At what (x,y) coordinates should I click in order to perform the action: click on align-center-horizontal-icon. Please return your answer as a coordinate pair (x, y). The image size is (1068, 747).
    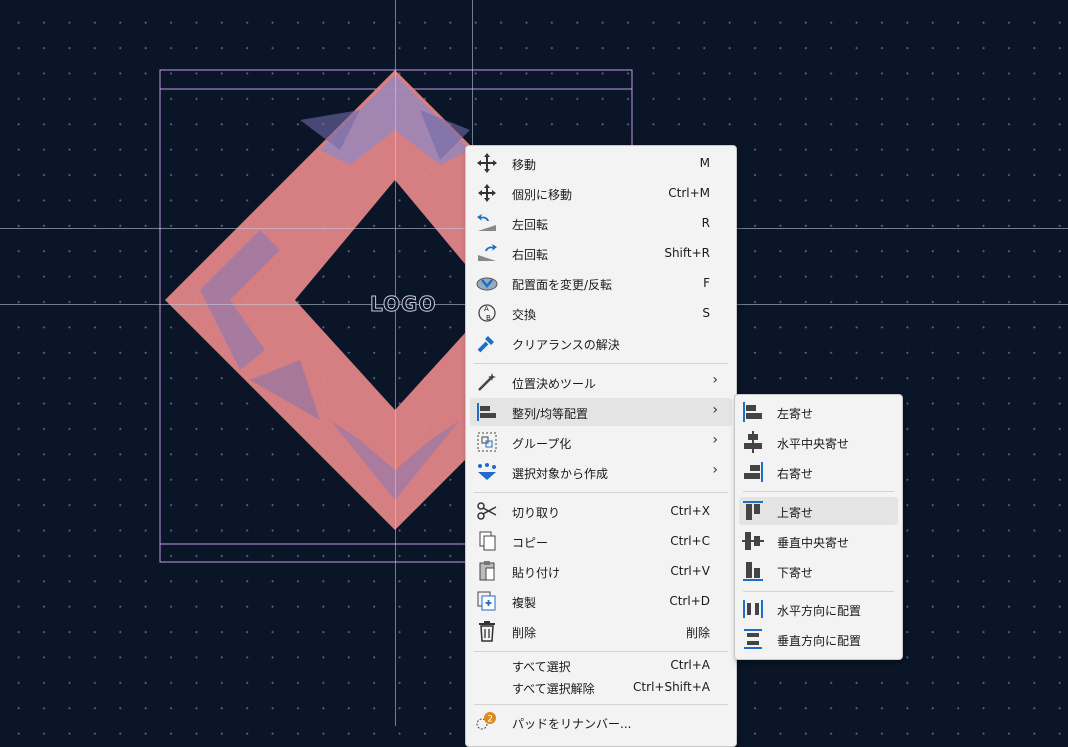
    Looking at the image, I should click on (753, 442).